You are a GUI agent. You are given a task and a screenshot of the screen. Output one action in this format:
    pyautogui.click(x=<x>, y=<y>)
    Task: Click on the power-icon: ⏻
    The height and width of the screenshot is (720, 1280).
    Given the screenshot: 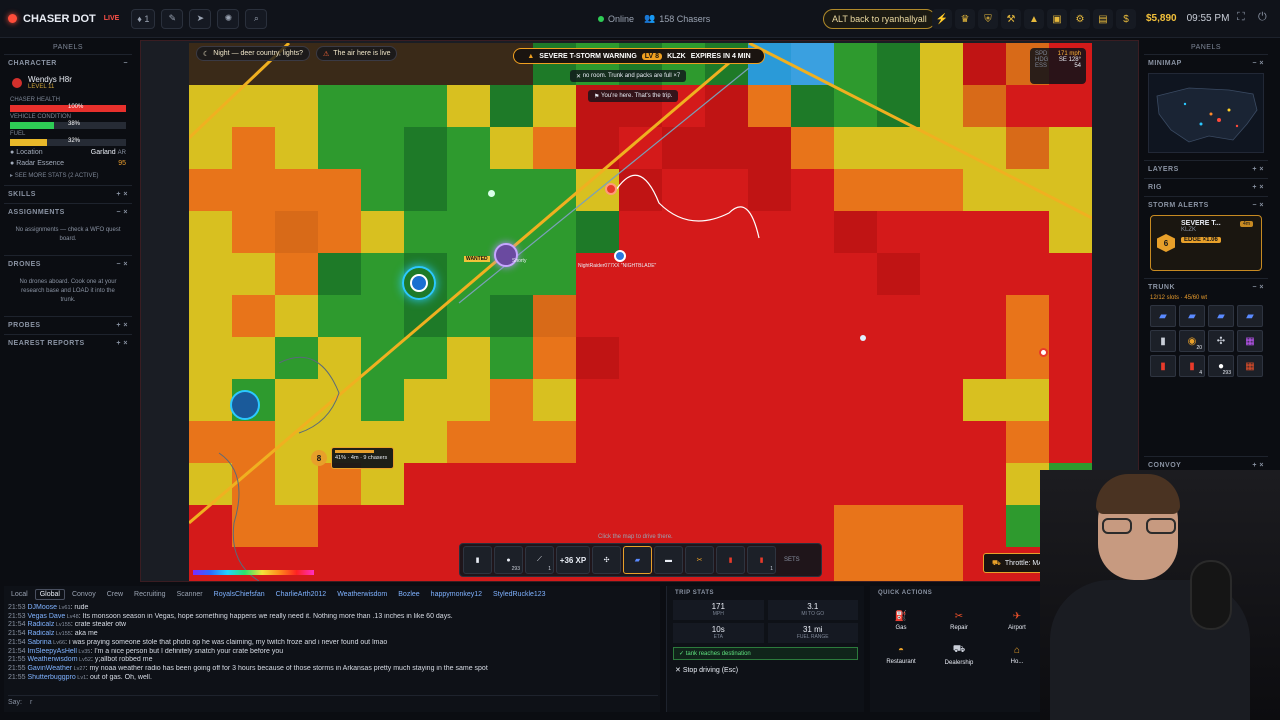 What is the action you would take?
    pyautogui.click(x=1262, y=17)
    